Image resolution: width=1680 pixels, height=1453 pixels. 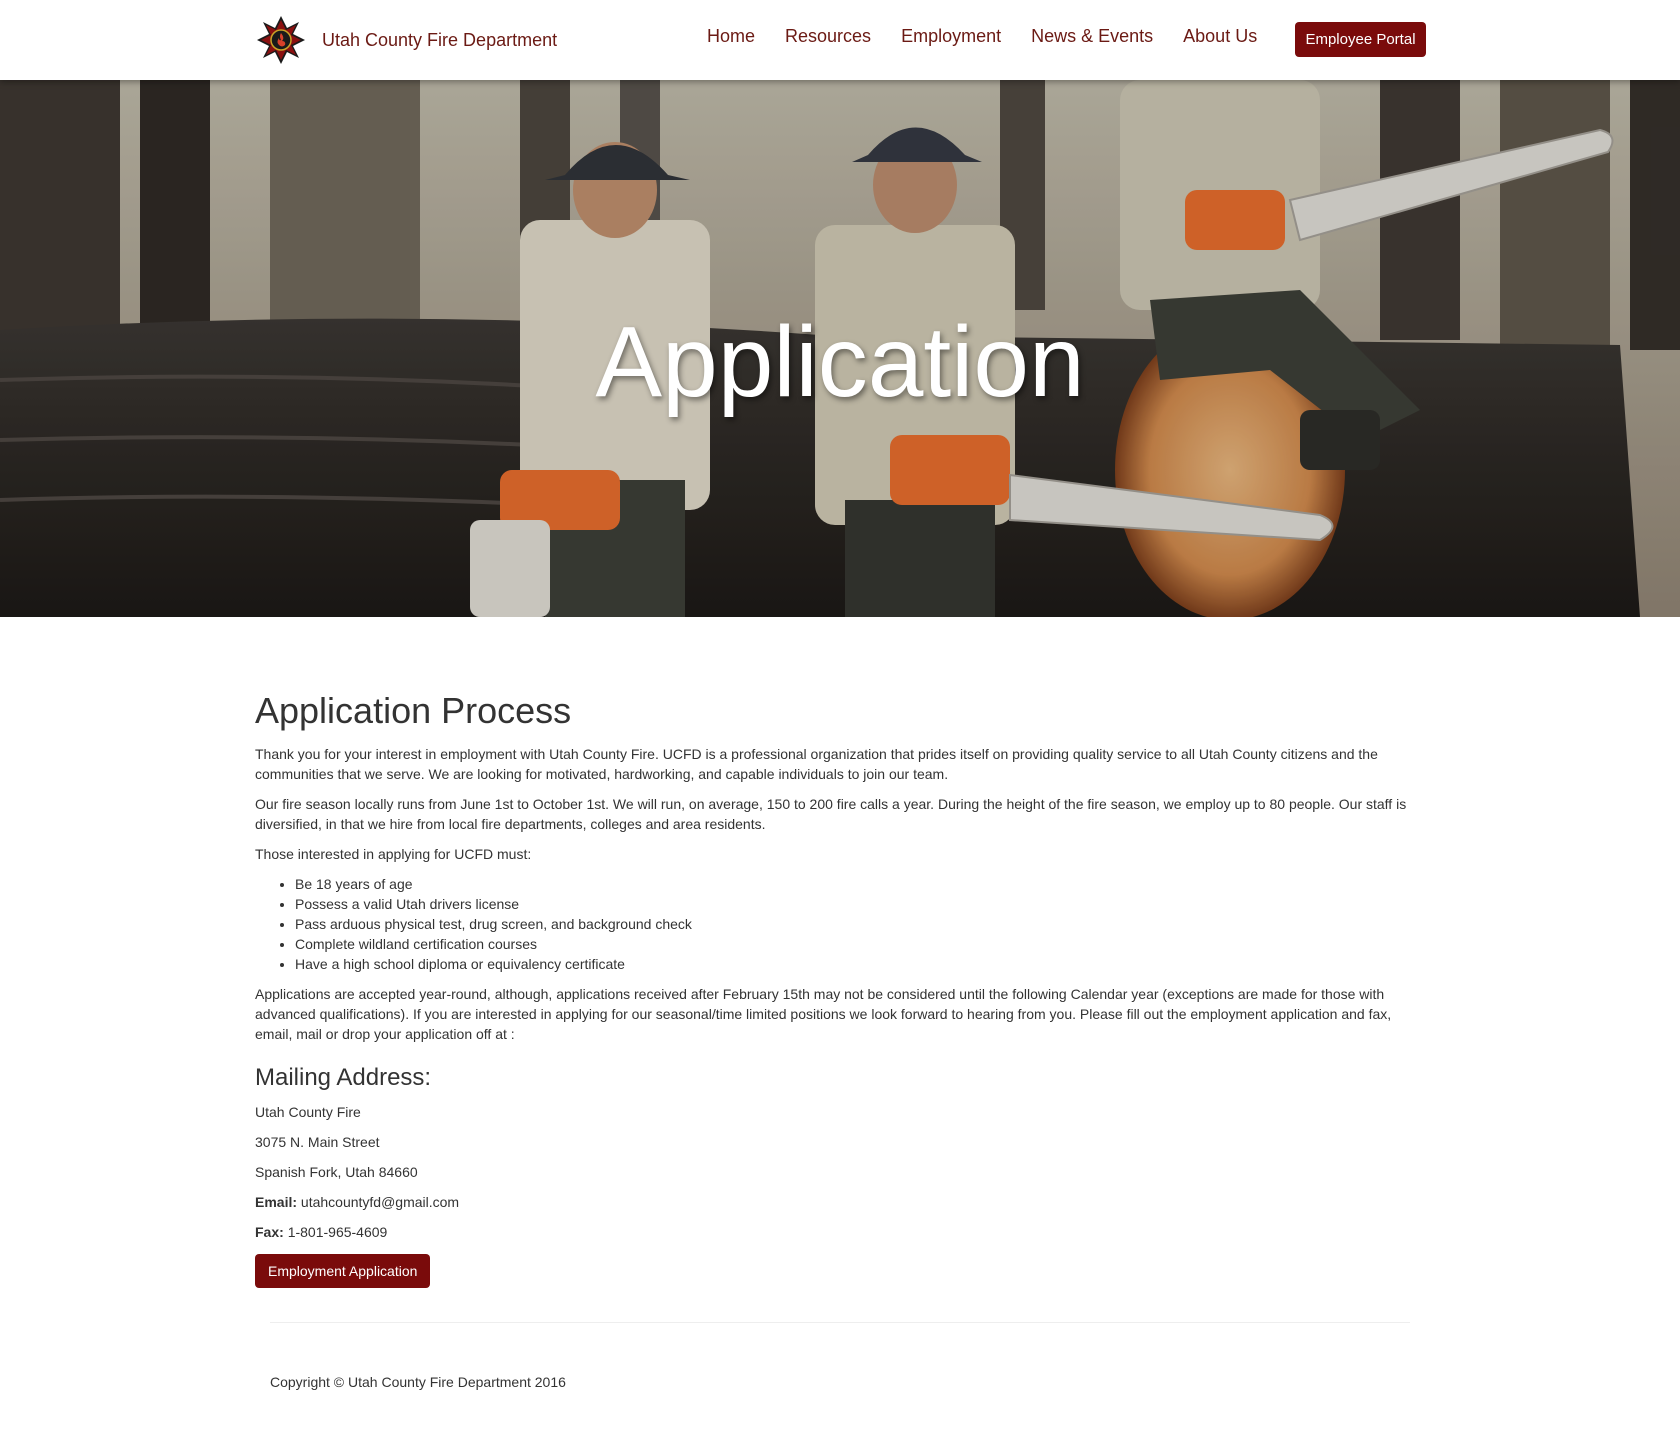 What do you see at coordinates (860, 944) in the screenshot?
I see `list-item: Complete wildland certification courses` at bounding box center [860, 944].